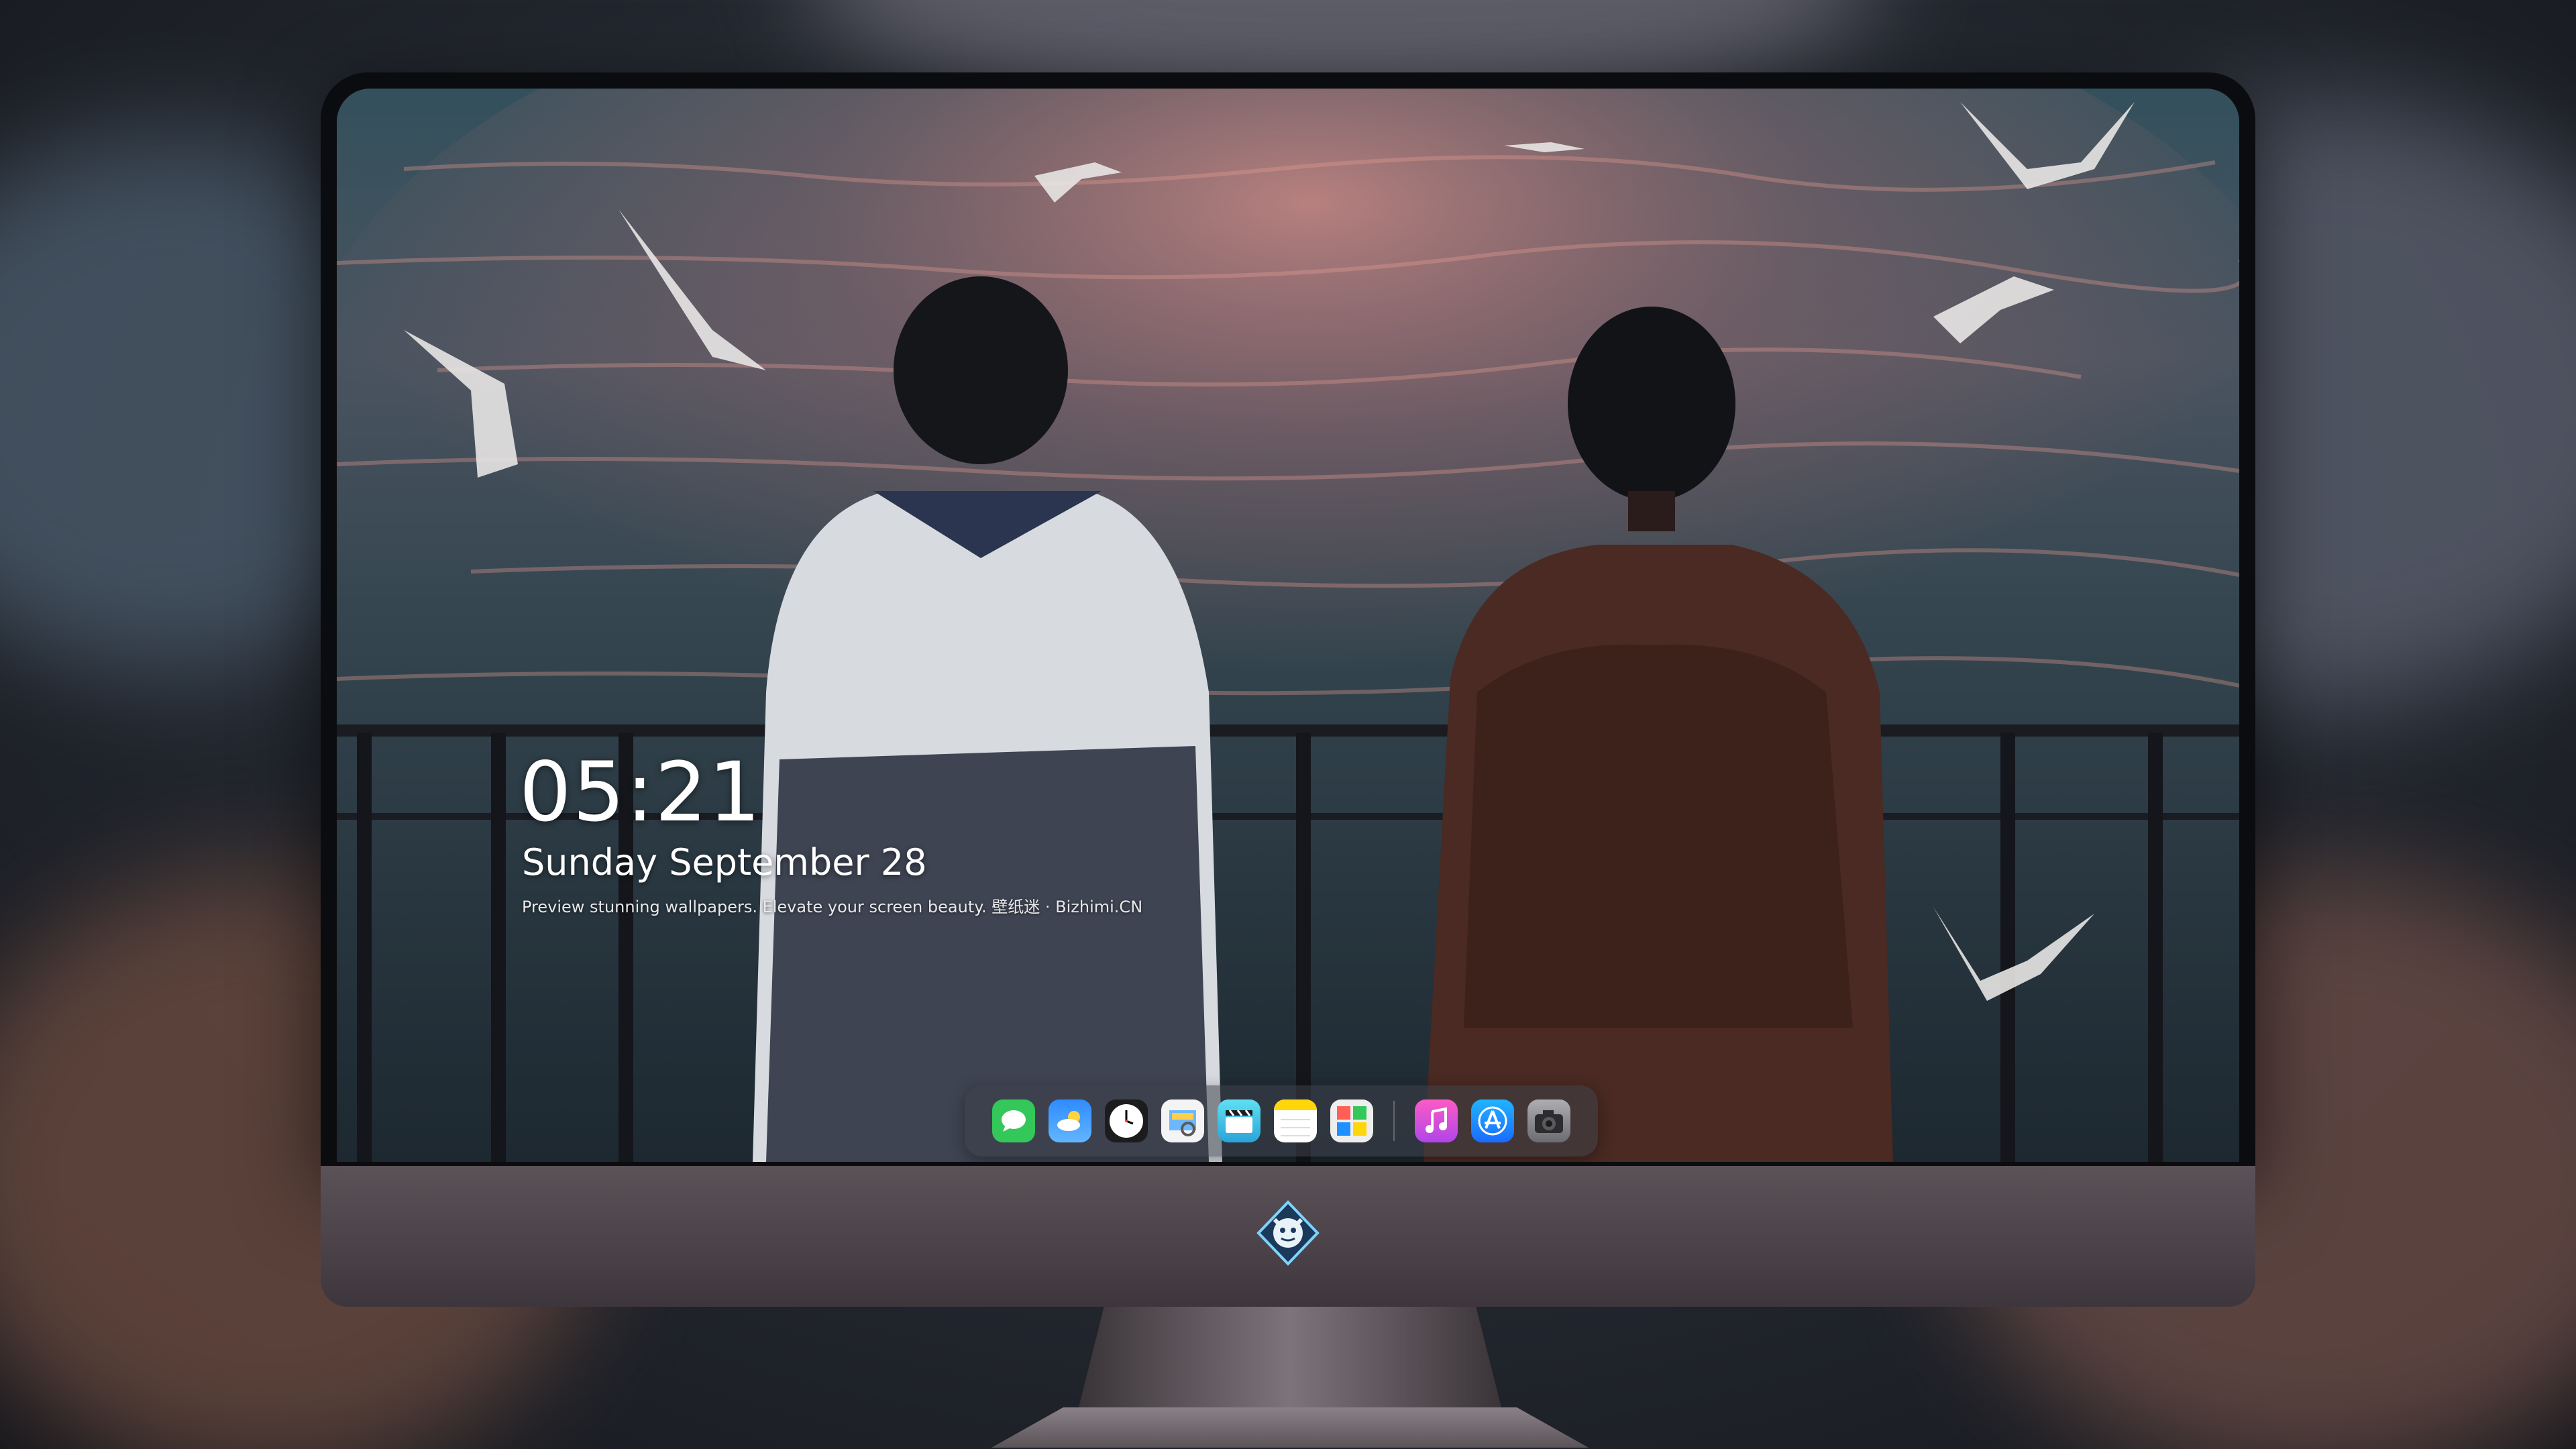 The width and height of the screenshot is (2576, 1449). I want to click on notes-icon, so click(1295, 1120).